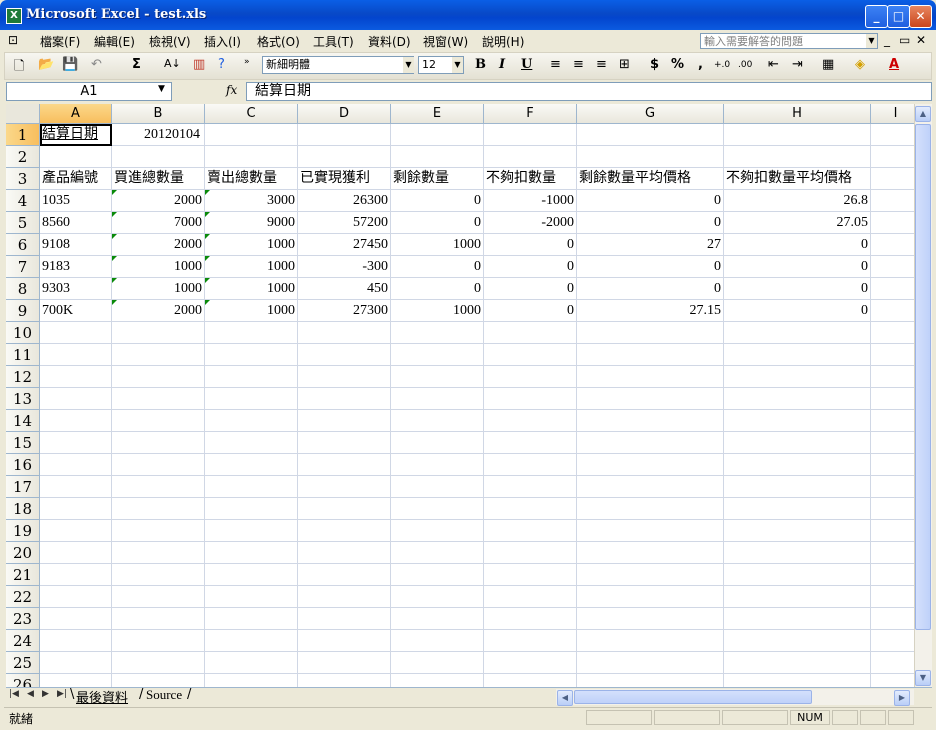 This screenshot has height=730, width=936. I want to click on menu-help: 說明(H), so click(503, 41).